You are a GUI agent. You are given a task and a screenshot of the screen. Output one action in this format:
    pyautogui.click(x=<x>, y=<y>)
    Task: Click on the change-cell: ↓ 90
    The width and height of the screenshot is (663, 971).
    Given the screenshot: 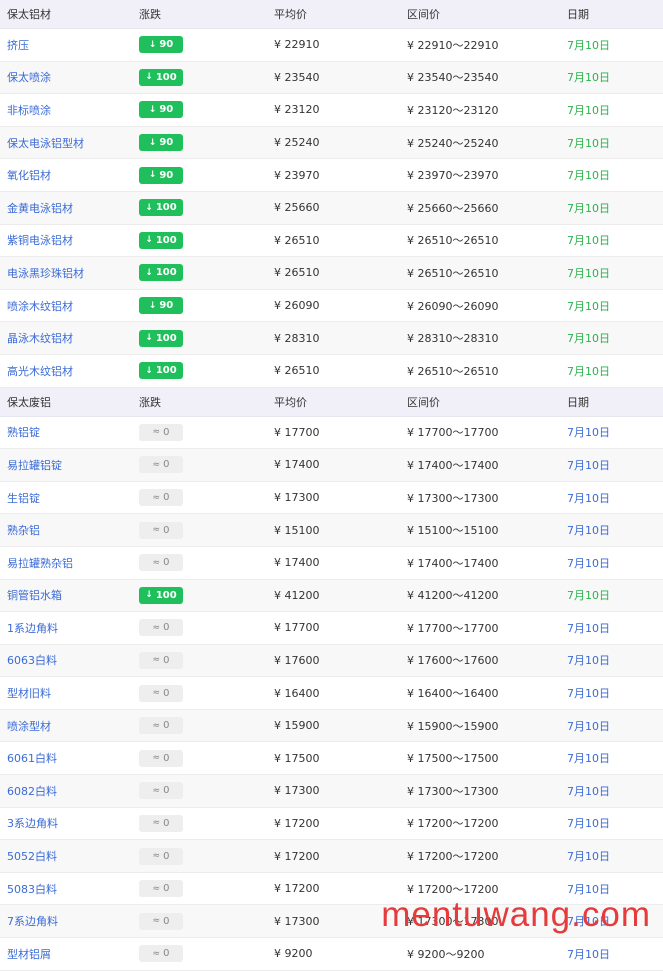 What is the action you would take?
    pyautogui.click(x=199, y=175)
    